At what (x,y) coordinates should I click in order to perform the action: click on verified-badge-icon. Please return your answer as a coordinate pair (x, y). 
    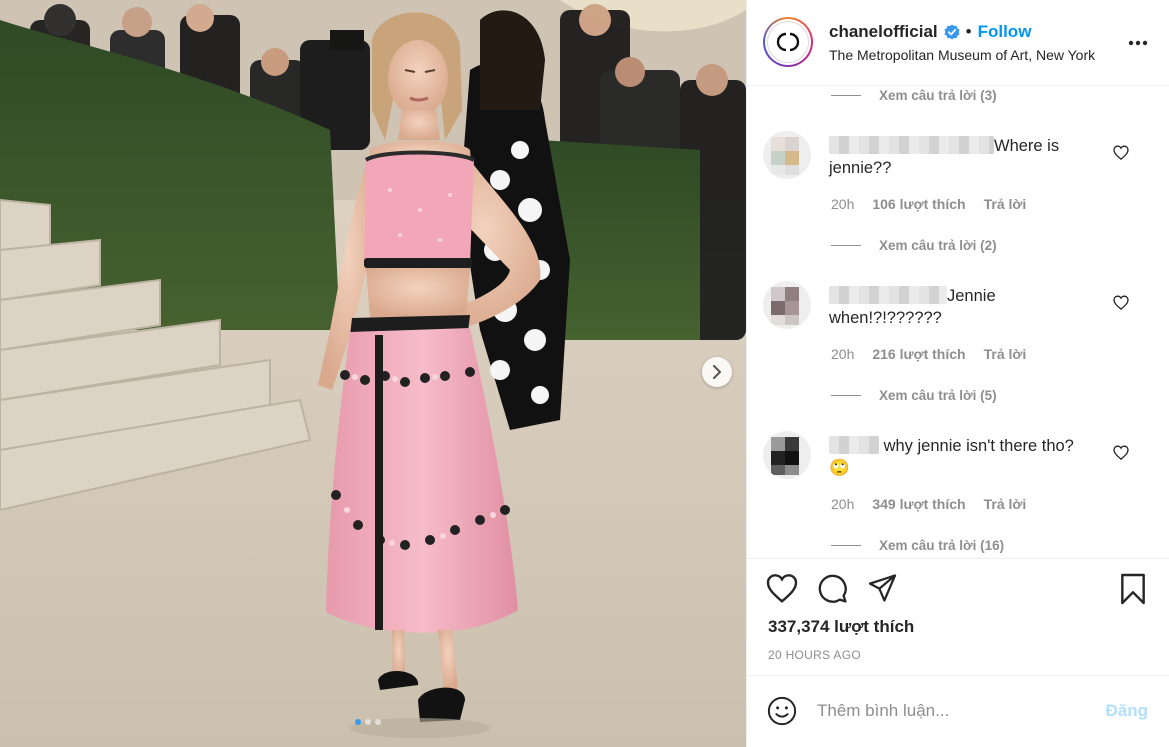
    Looking at the image, I should click on (952, 32).